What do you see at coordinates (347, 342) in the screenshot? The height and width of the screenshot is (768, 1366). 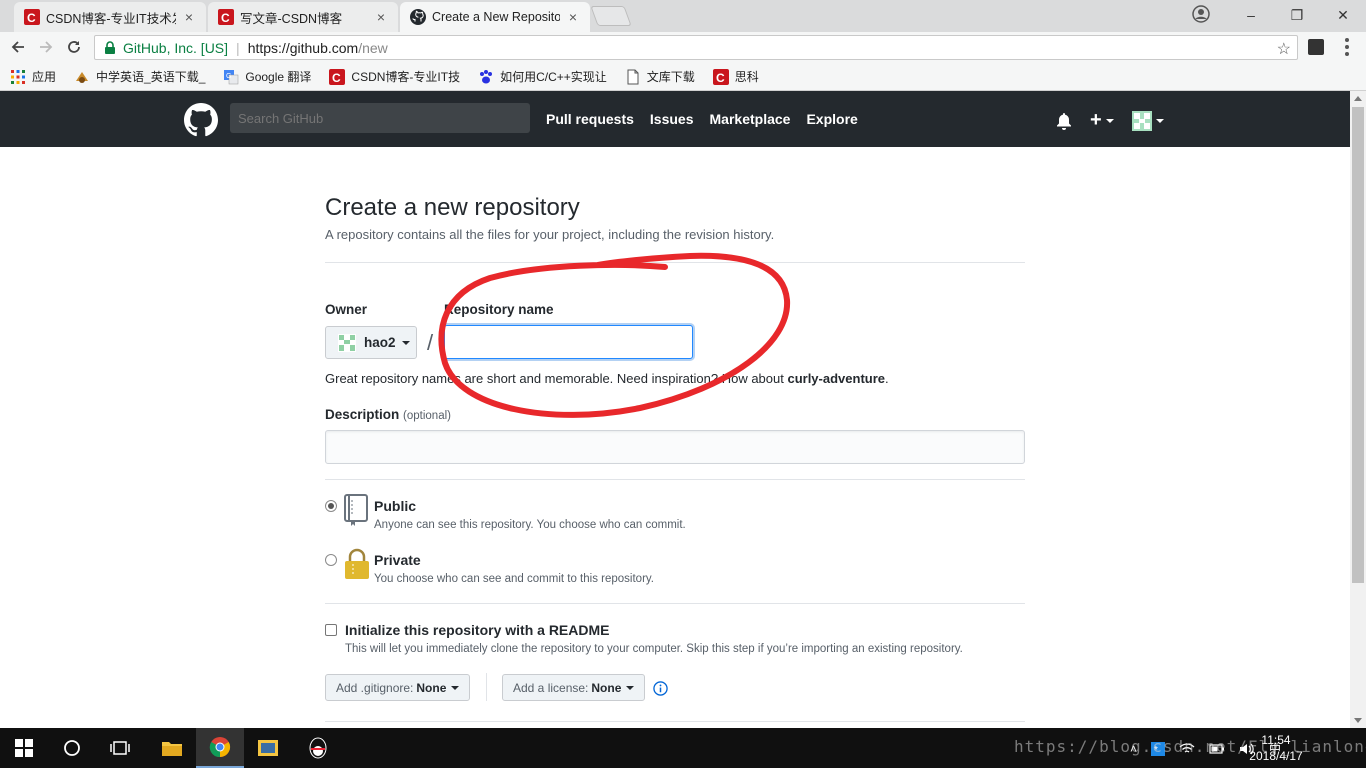 I see `avatar` at bounding box center [347, 342].